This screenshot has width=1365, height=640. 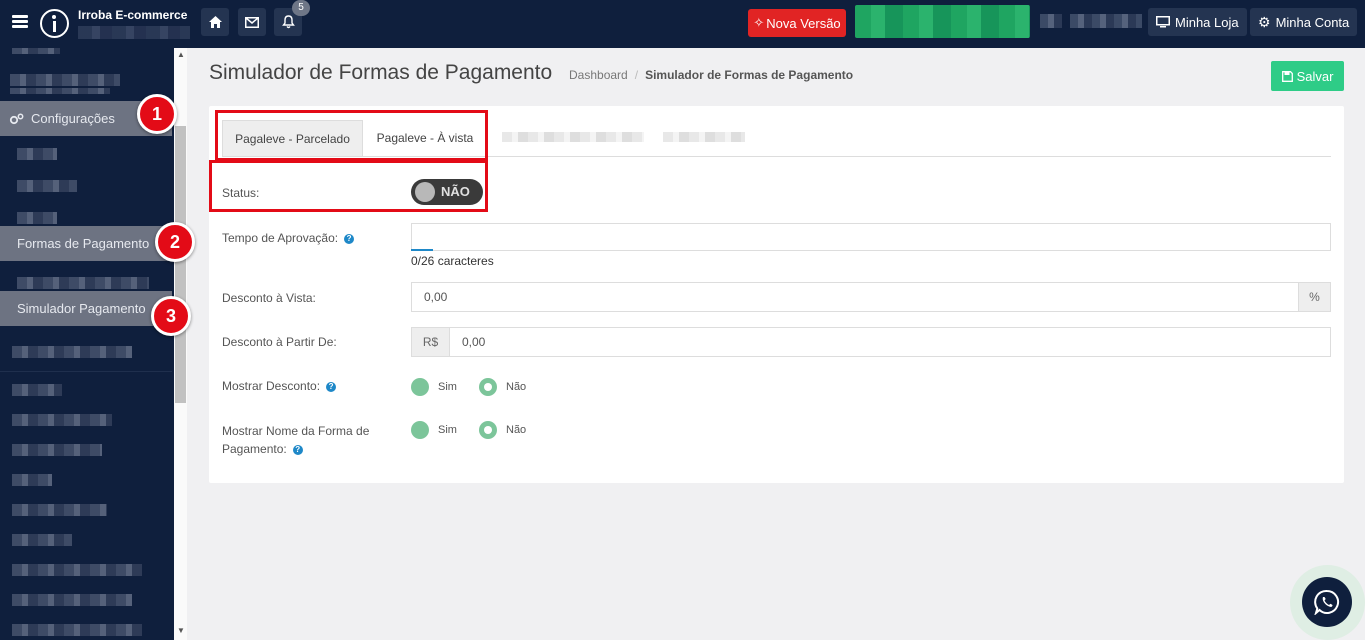 What do you see at coordinates (280, 238) in the screenshot?
I see `tempo-aprovacao-label-text: Tempo de Aprovação:` at bounding box center [280, 238].